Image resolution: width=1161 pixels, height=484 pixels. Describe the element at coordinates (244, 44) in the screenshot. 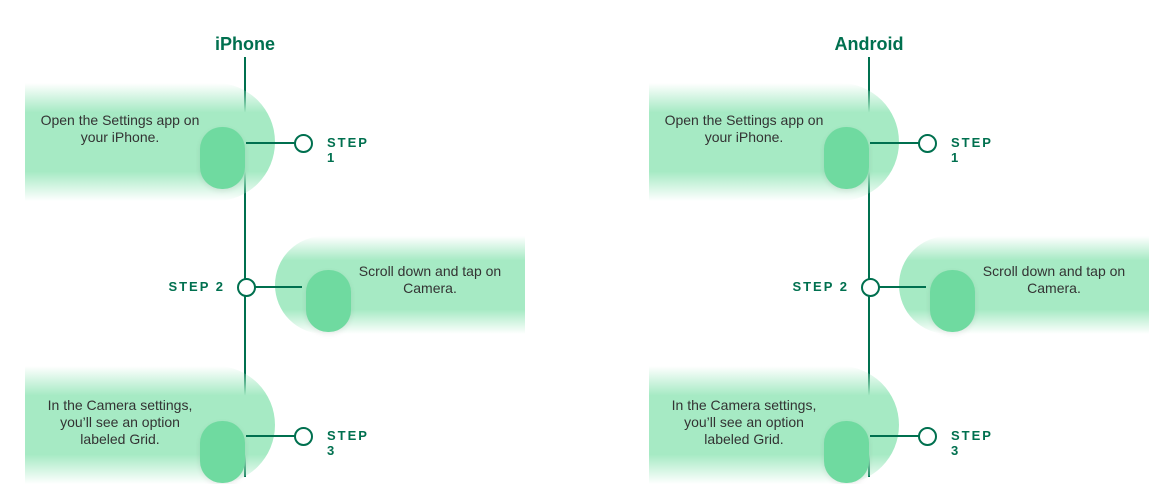

I see `column-title: iPhone` at that location.